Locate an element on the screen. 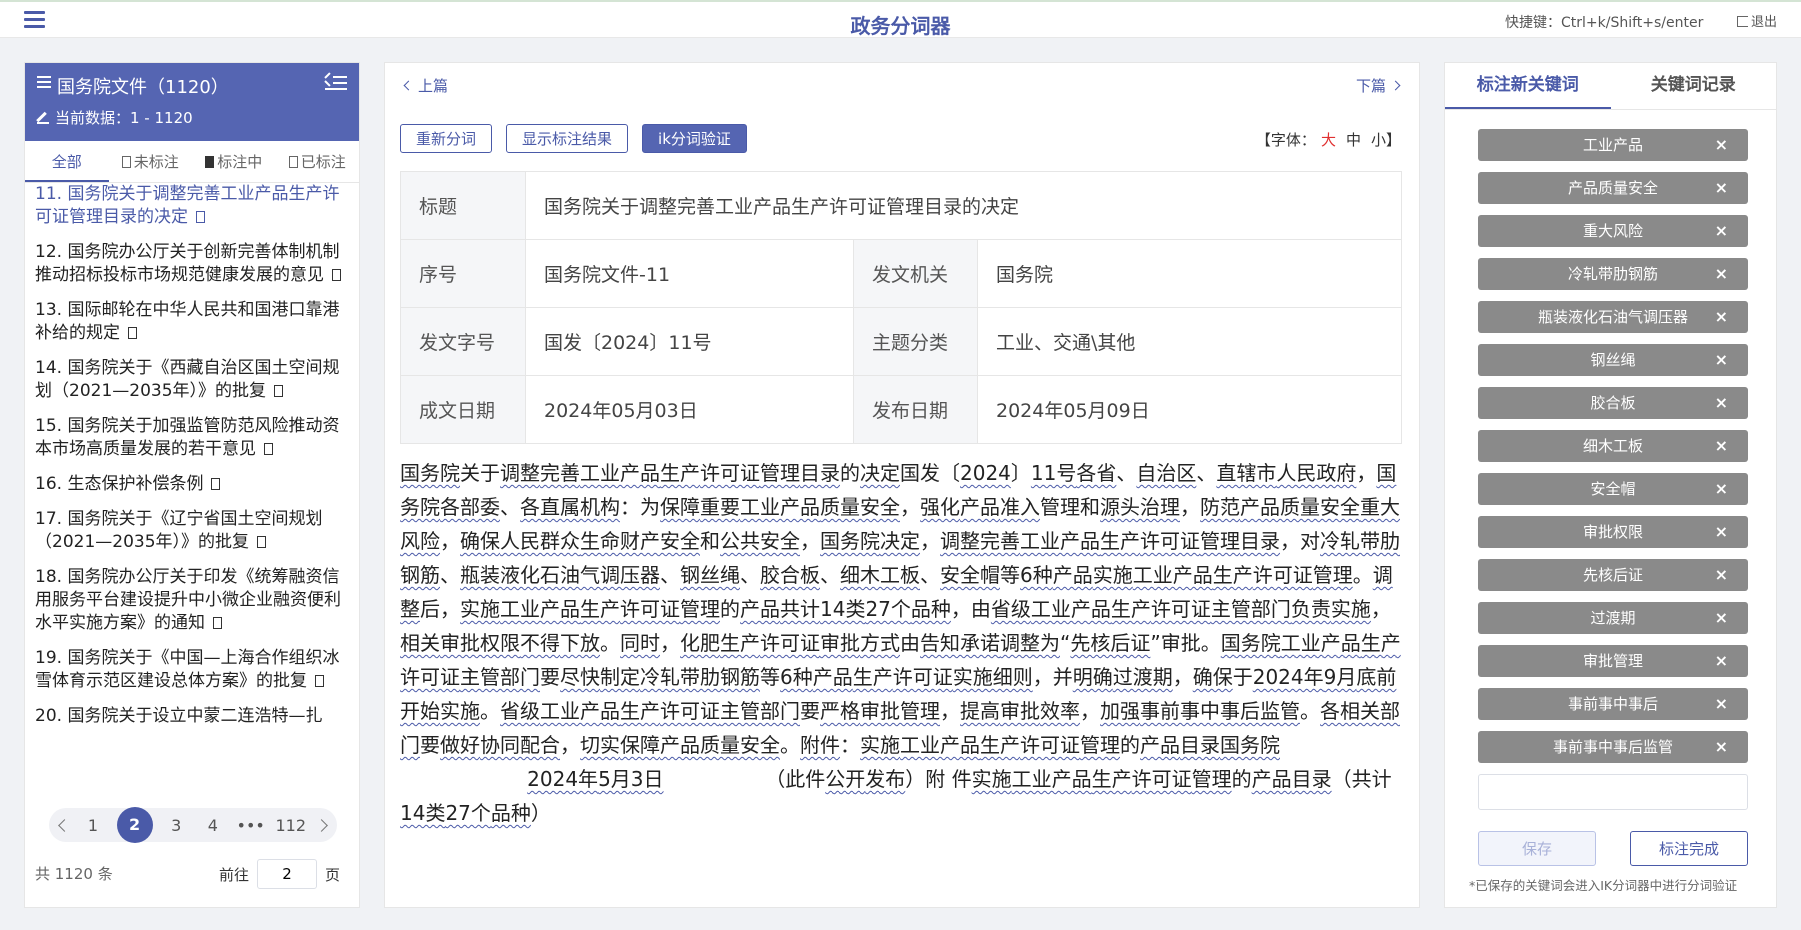  segmented-keyword: 事前事中事后监管 is located at coordinates (1220, 711).